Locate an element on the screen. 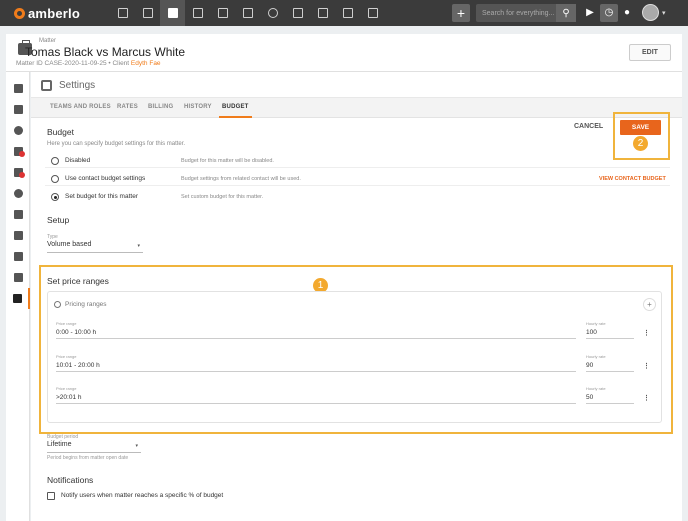  price-range-row: Price range >20:01 h Hourly rate 50 ⋮ is located at coordinates (356, 397).